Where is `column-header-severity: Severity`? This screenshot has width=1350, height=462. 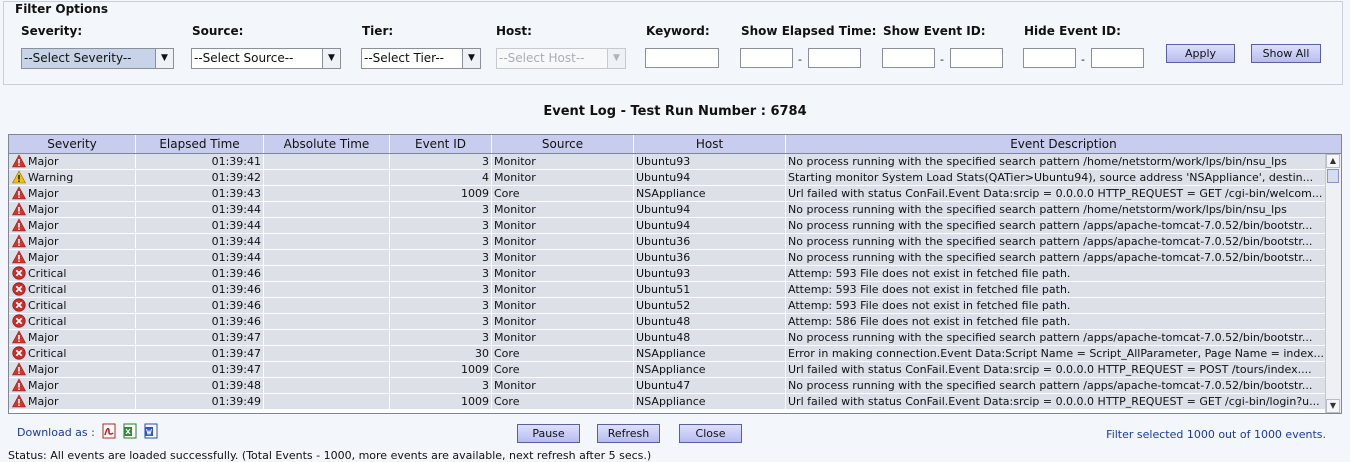
column-header-severity: Severity is located at coordinates (72, 144).